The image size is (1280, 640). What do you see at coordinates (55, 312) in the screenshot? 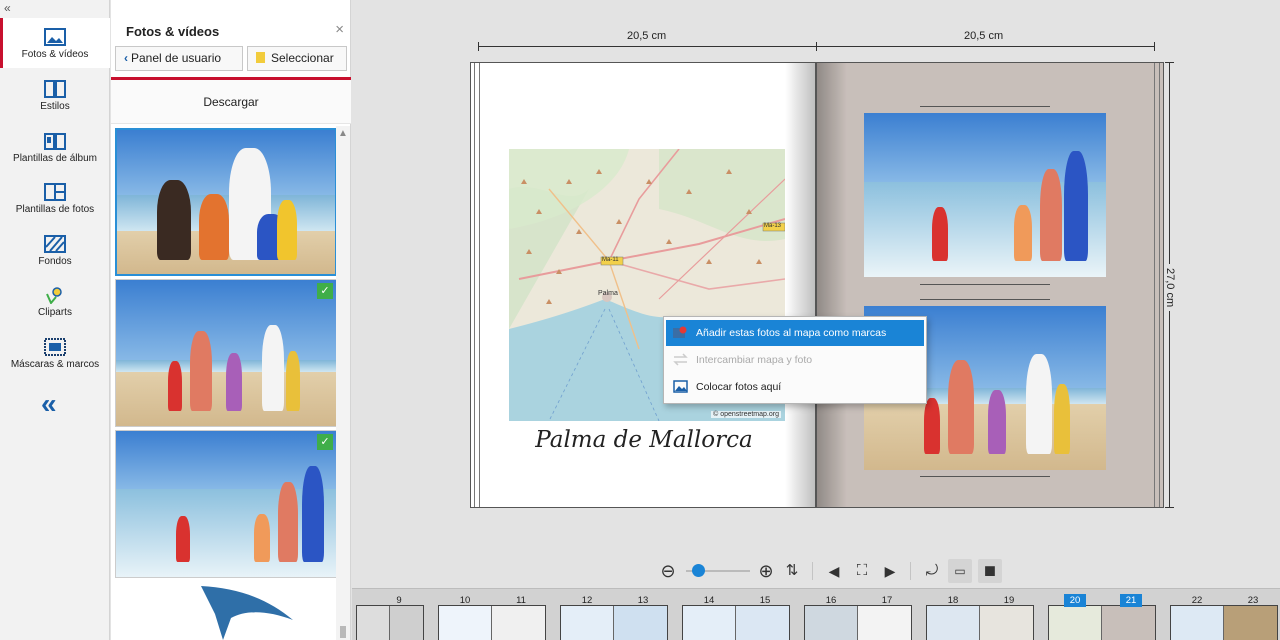
I see `sidebar-item-label: Cliparts` at bounding box center [55, 312].